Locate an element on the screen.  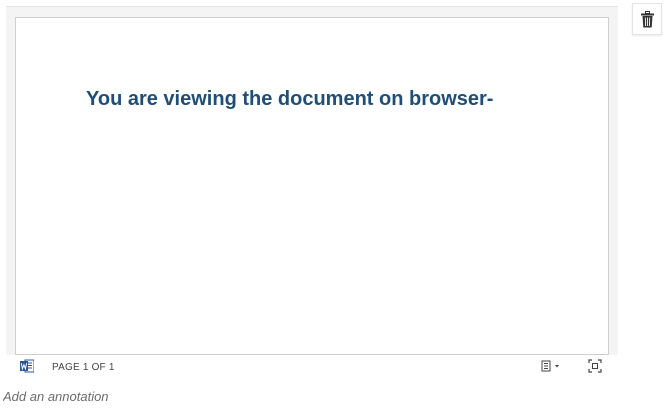
fullscreen-button is located at coordinates (595, 366).